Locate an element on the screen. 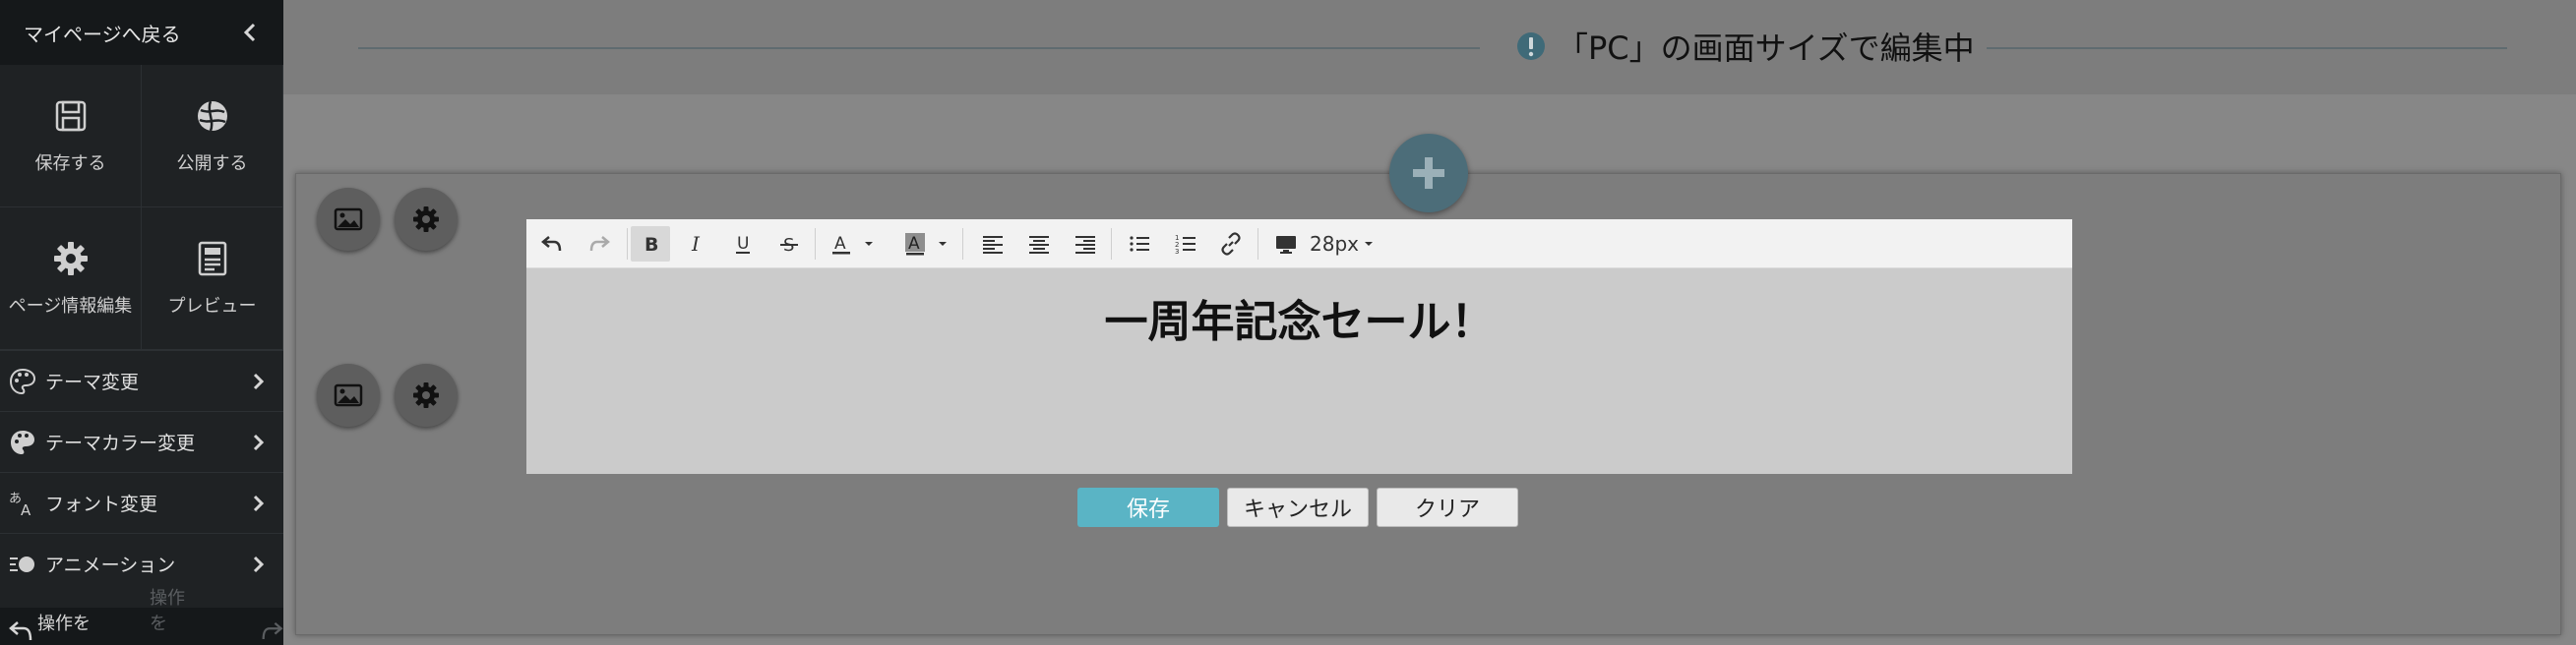 The height and width of the screenshot is (645, 2576). banner-divider-left is located at coordinates (919, 48).